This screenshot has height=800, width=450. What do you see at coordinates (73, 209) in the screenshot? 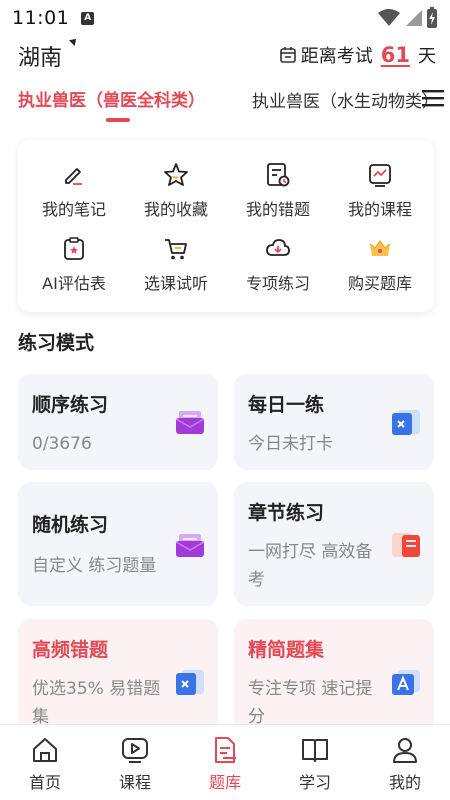
I see `tool-label: 我的笔记` at bounding box center [73, 209].